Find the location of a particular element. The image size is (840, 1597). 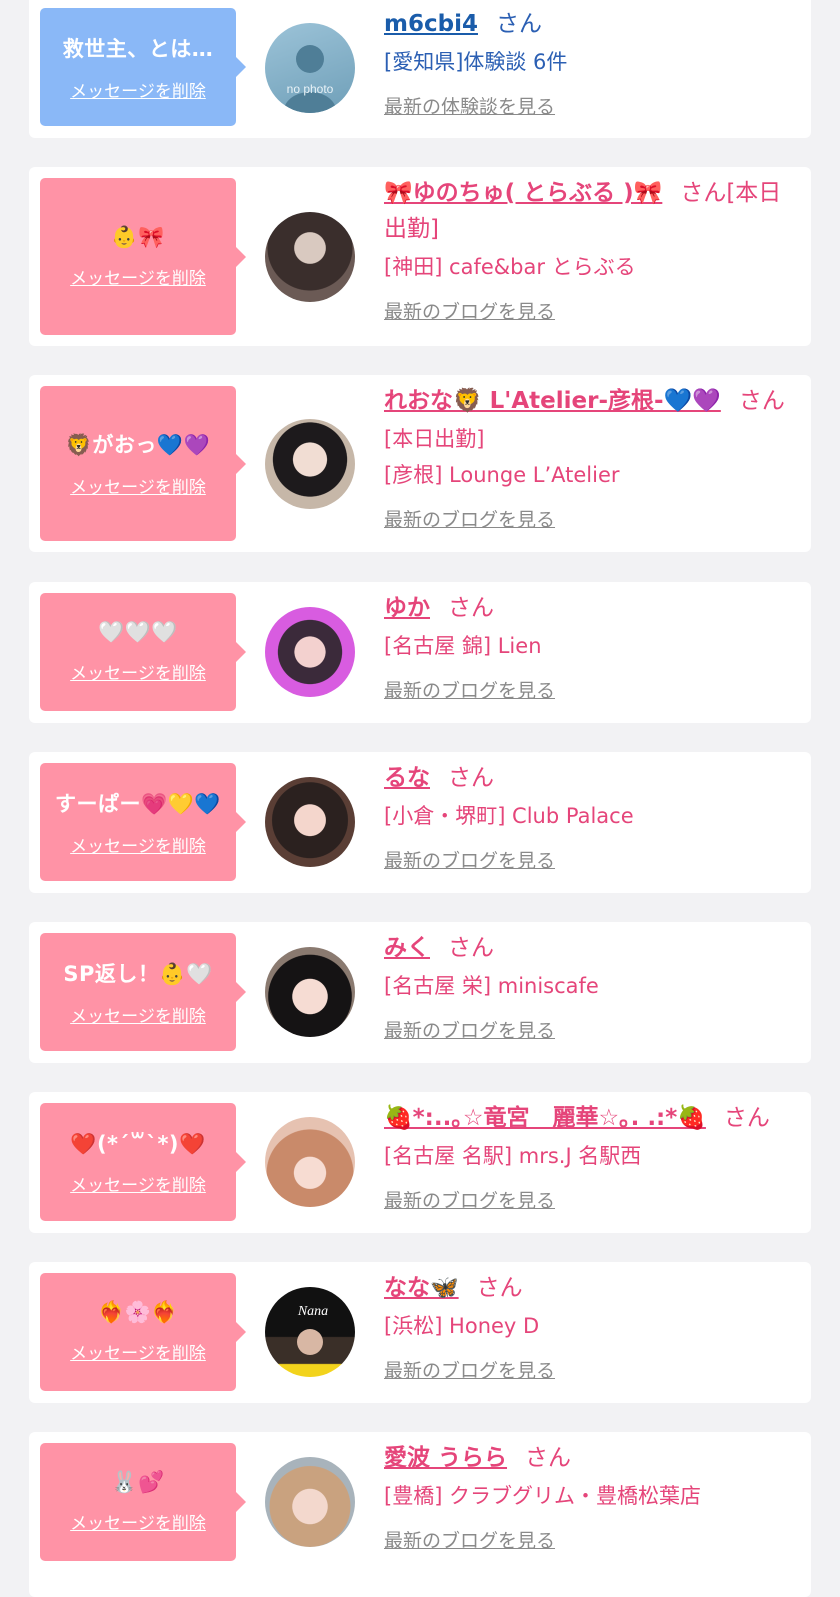

latest-review-link: 最新の体験談を見る is located at coordinates (590, 105).